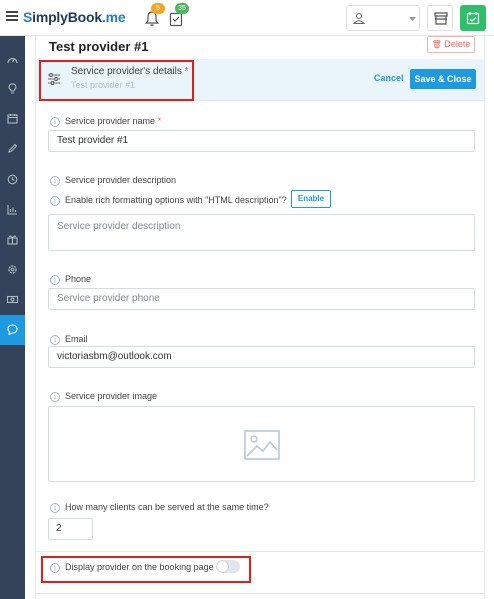 This screenshot has width=494, height=599. I want to click on image-label: i Service provider image, so click(103, 396).